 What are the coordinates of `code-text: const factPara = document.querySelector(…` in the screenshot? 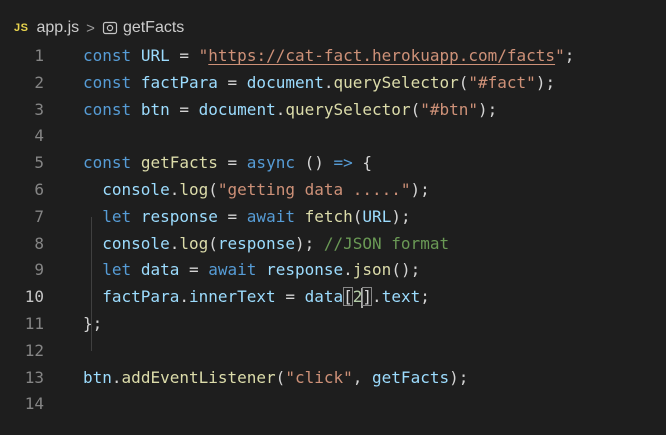 It's located at (319, 83).